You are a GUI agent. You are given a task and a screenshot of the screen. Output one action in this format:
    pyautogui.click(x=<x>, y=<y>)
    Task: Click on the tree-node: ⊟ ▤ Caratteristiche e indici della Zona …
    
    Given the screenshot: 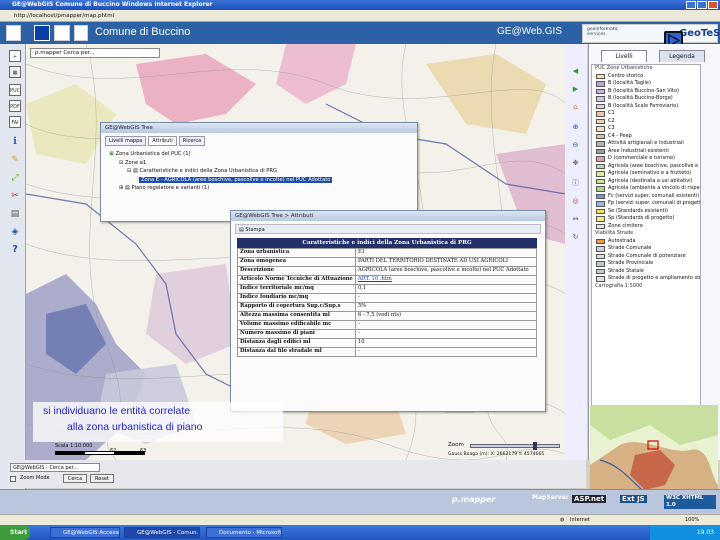 What is the action you would take?
    pyautogui.click(x=259, y=171)
    